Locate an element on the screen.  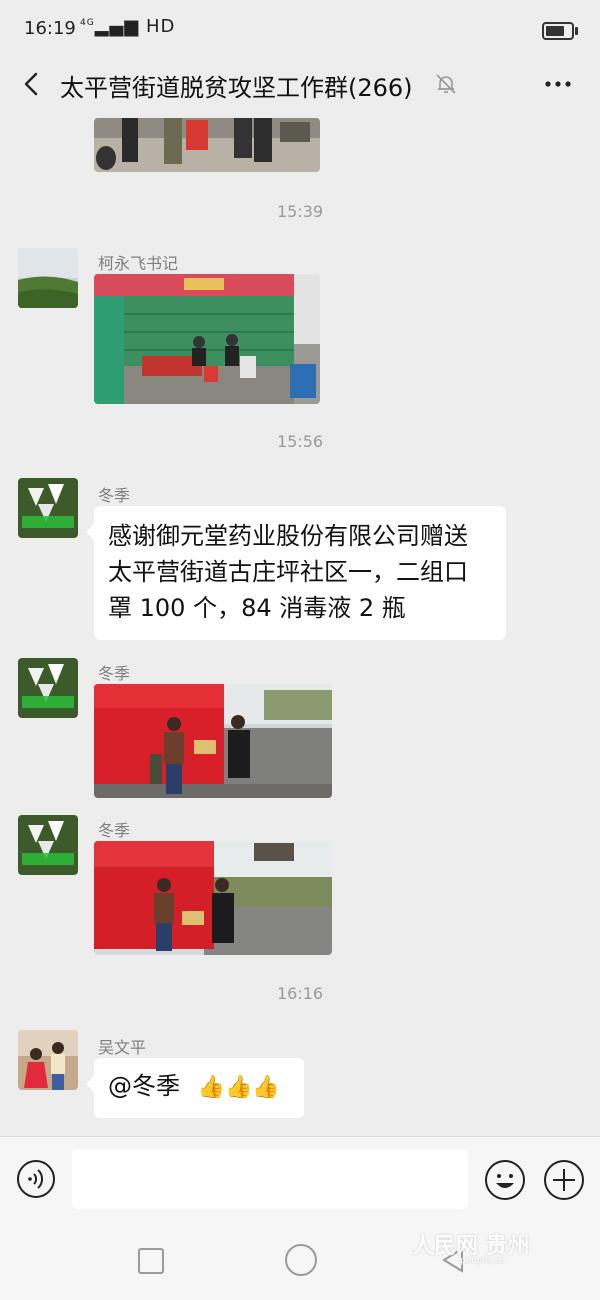
timestamp: 15:39 is located at coordinates (300, 211).